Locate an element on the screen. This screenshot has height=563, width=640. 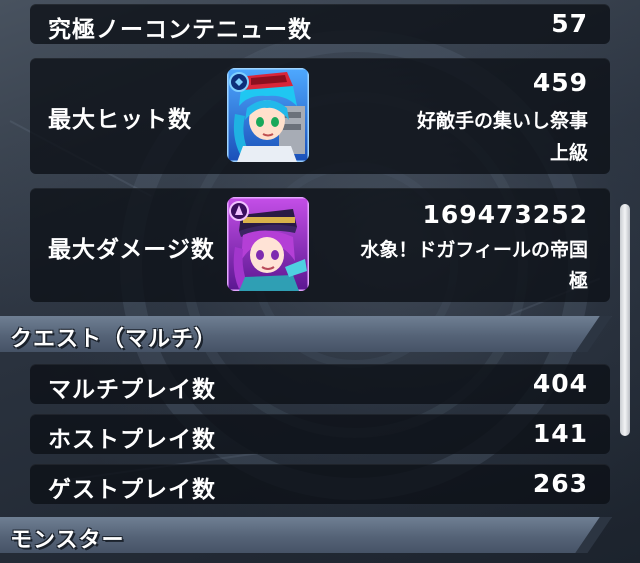
purple-haired-character-avatar is located at coordinates (268, 244).